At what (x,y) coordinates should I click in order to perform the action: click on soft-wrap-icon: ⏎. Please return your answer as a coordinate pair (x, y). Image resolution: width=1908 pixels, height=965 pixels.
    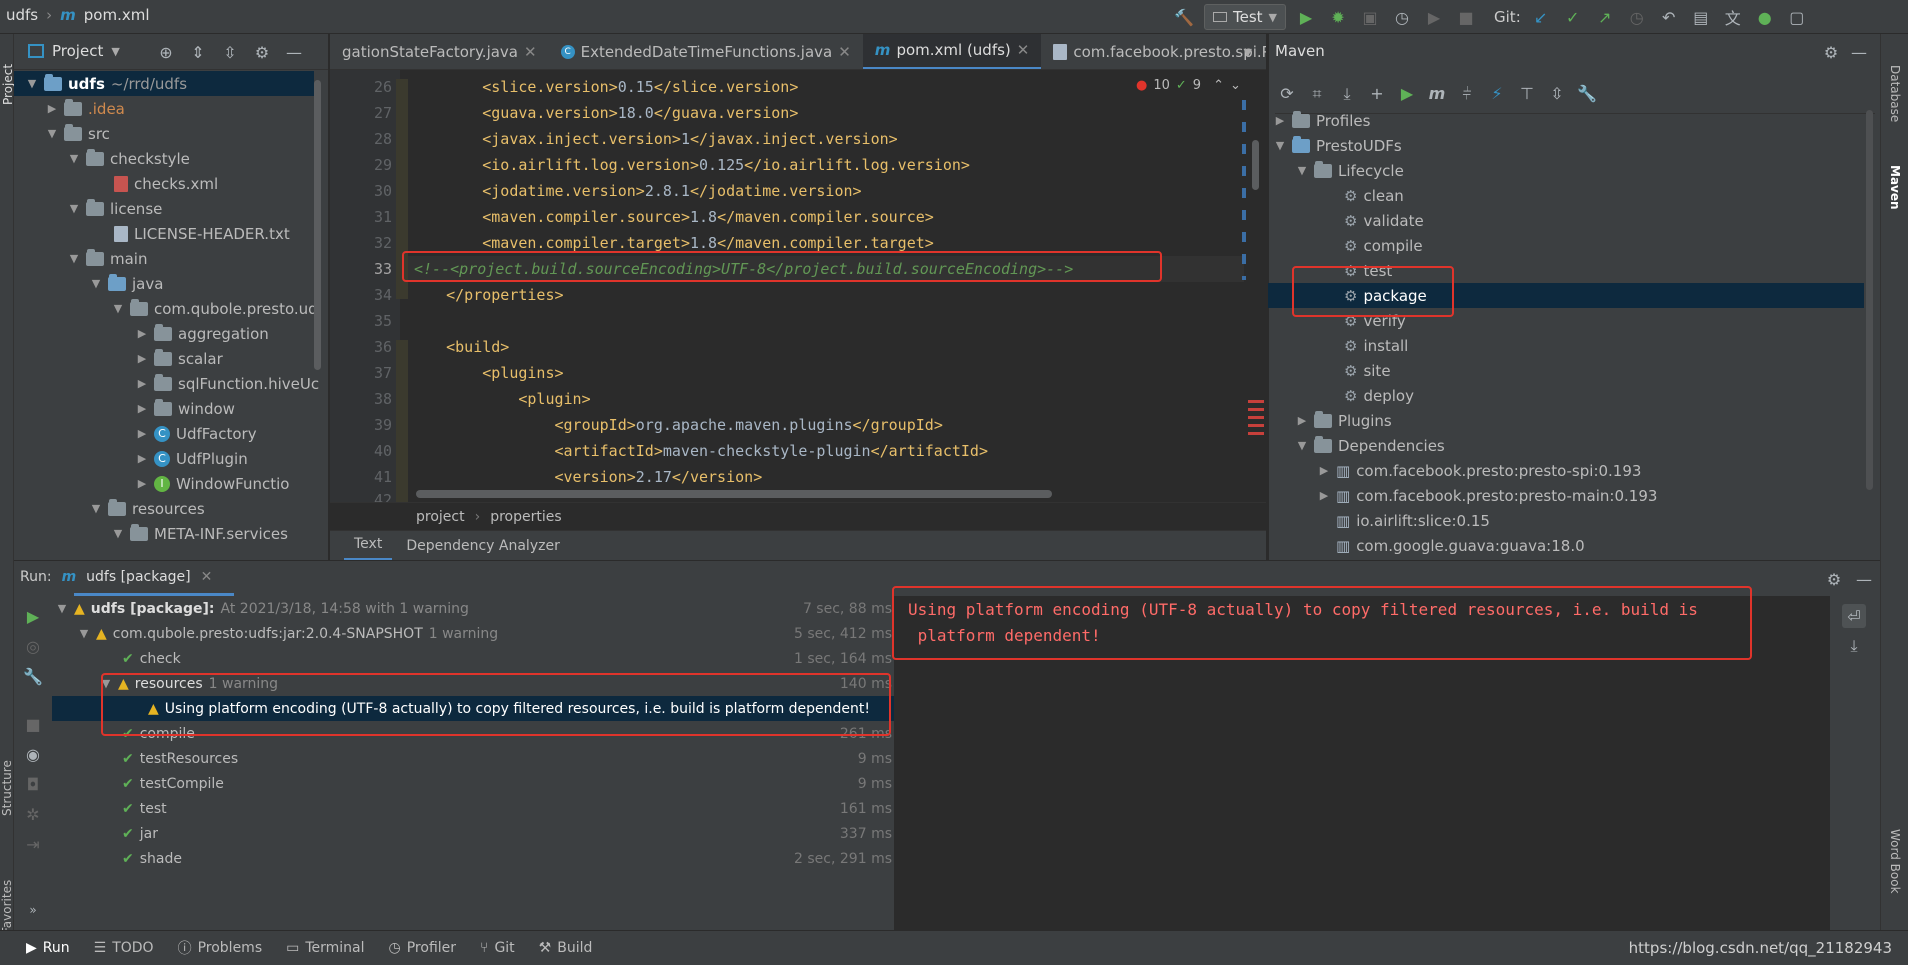
    Looking at the image, I should click on (1854, 616).